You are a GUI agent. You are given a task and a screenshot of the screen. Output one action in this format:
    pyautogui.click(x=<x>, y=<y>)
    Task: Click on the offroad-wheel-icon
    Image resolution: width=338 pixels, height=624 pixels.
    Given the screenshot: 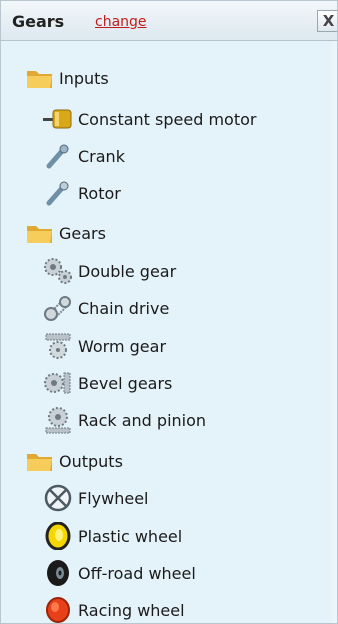 What is the action you would take?
    pyautogui.click(x=58, y=573)
    